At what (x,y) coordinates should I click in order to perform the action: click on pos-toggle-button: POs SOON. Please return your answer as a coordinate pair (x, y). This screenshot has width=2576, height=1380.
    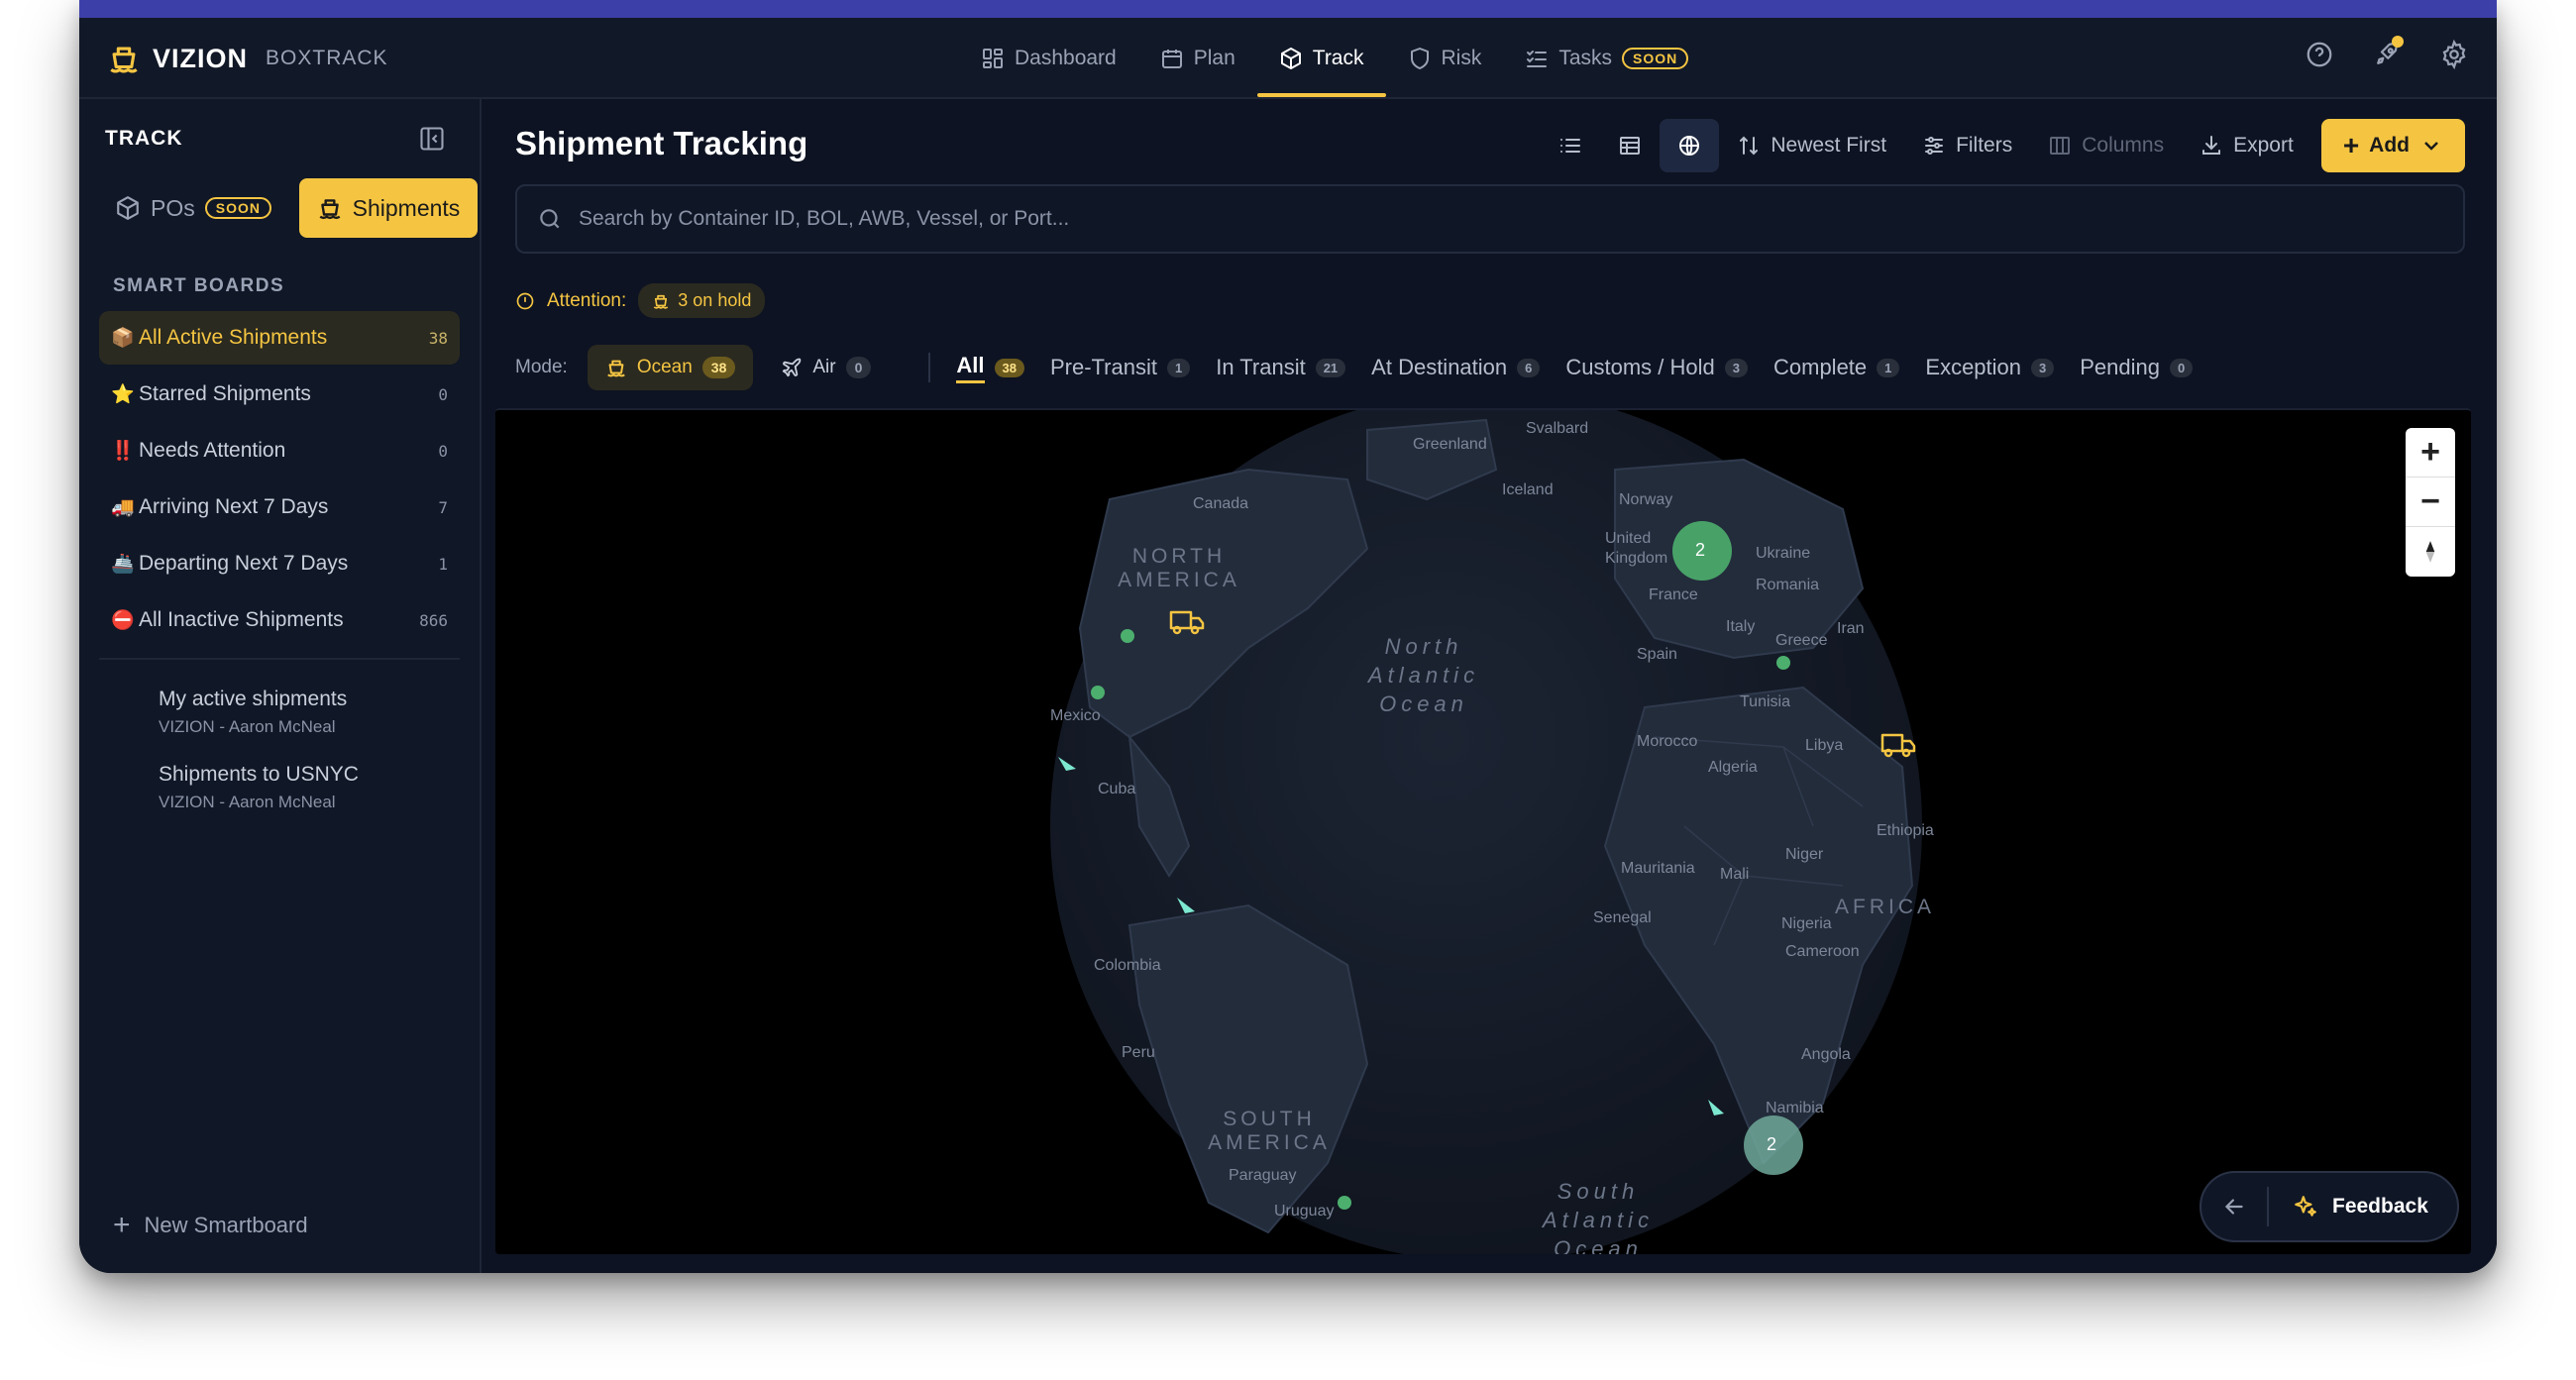
    Looking at the image, I should click on (193, 208).